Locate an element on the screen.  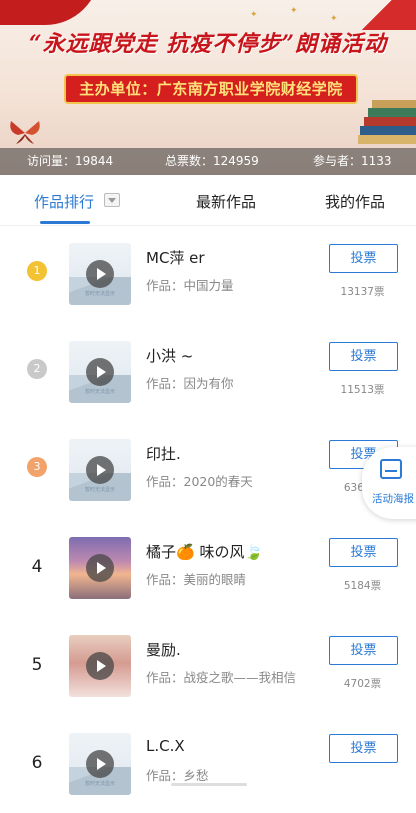
list-item: 5 曼励. 作品：战疫之歌——我相信 投票 4702票 is located at coordinates (208, 666).